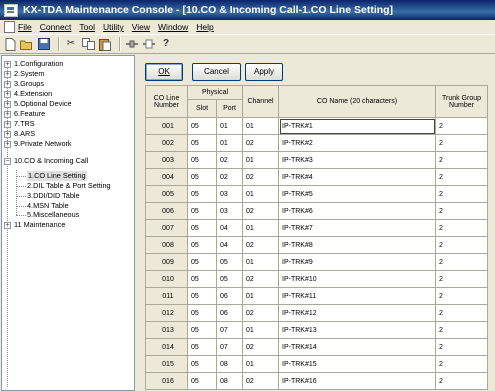  I want to click on tree-item-system: +2.System, so click(23, 74).